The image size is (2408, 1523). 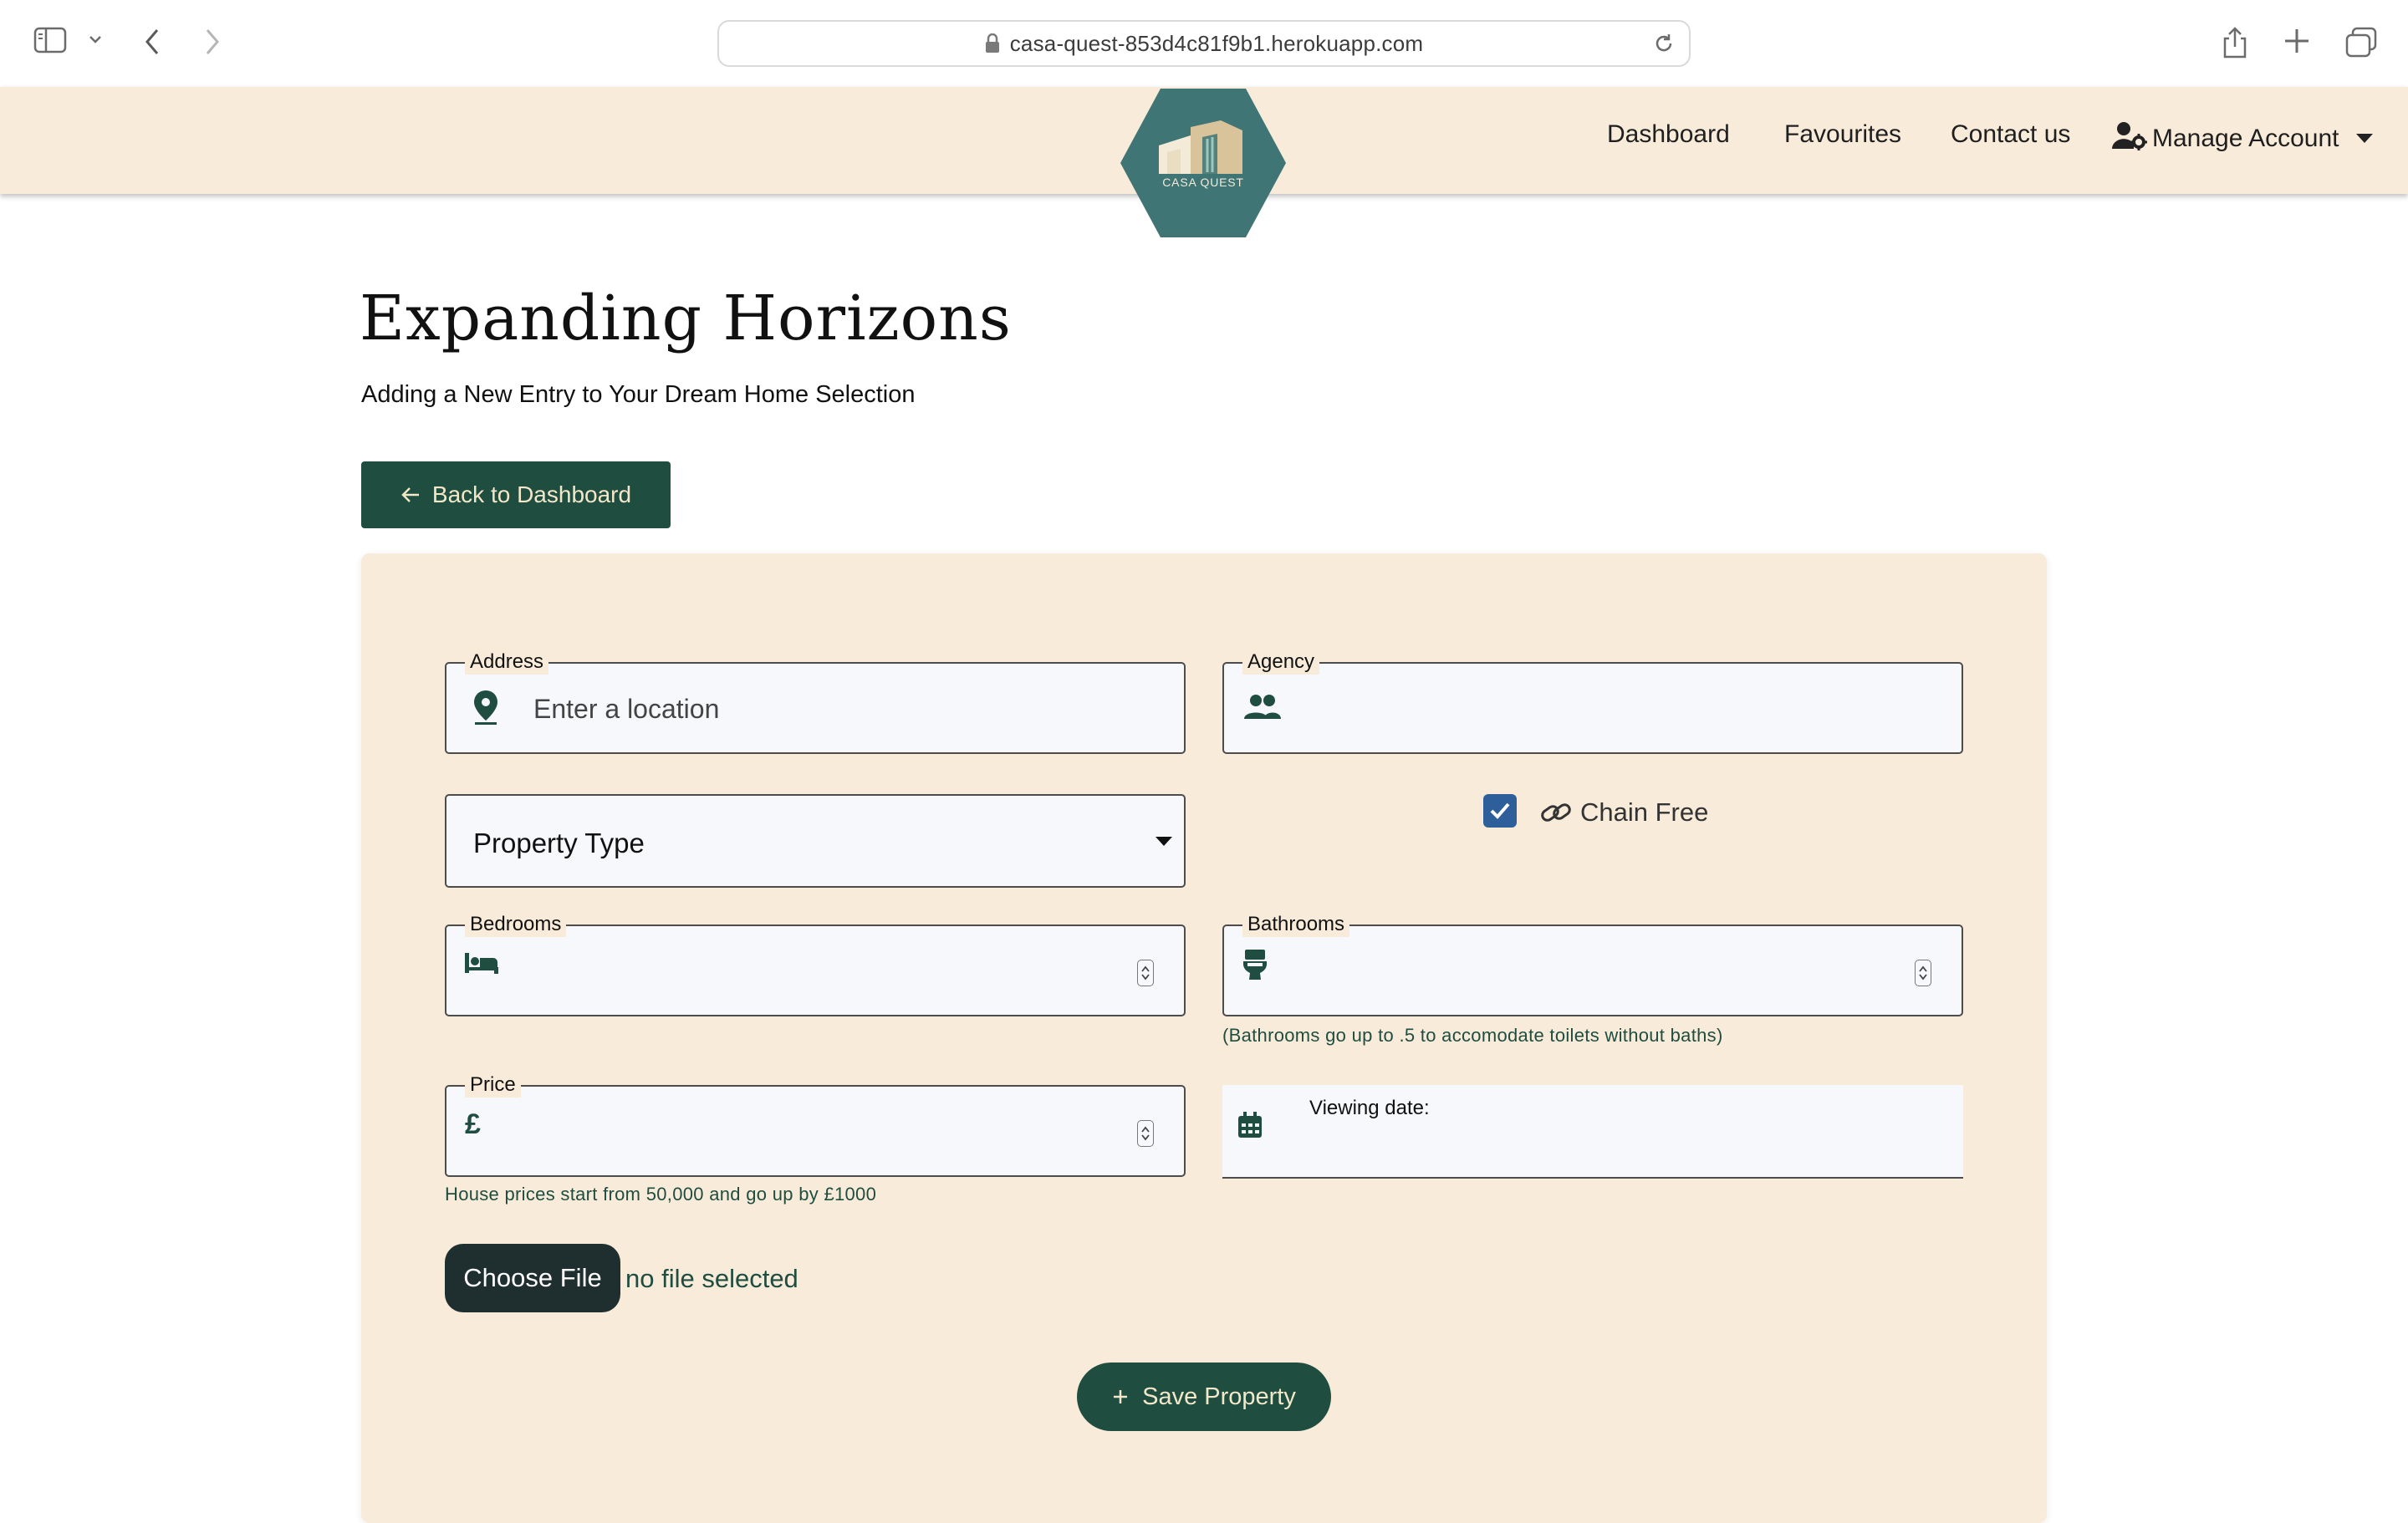 I want to click on price-stepper, so click(x=1145, y=1133).